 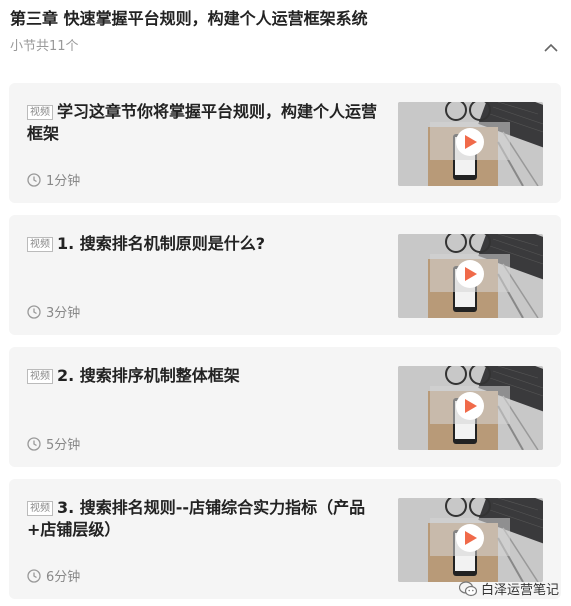 What do you see at coordinates (148, 375) in the screenshot?
I see `lesson-title-text: 2. 搜索排序机制整体框架` at bounding box center [148, 375].